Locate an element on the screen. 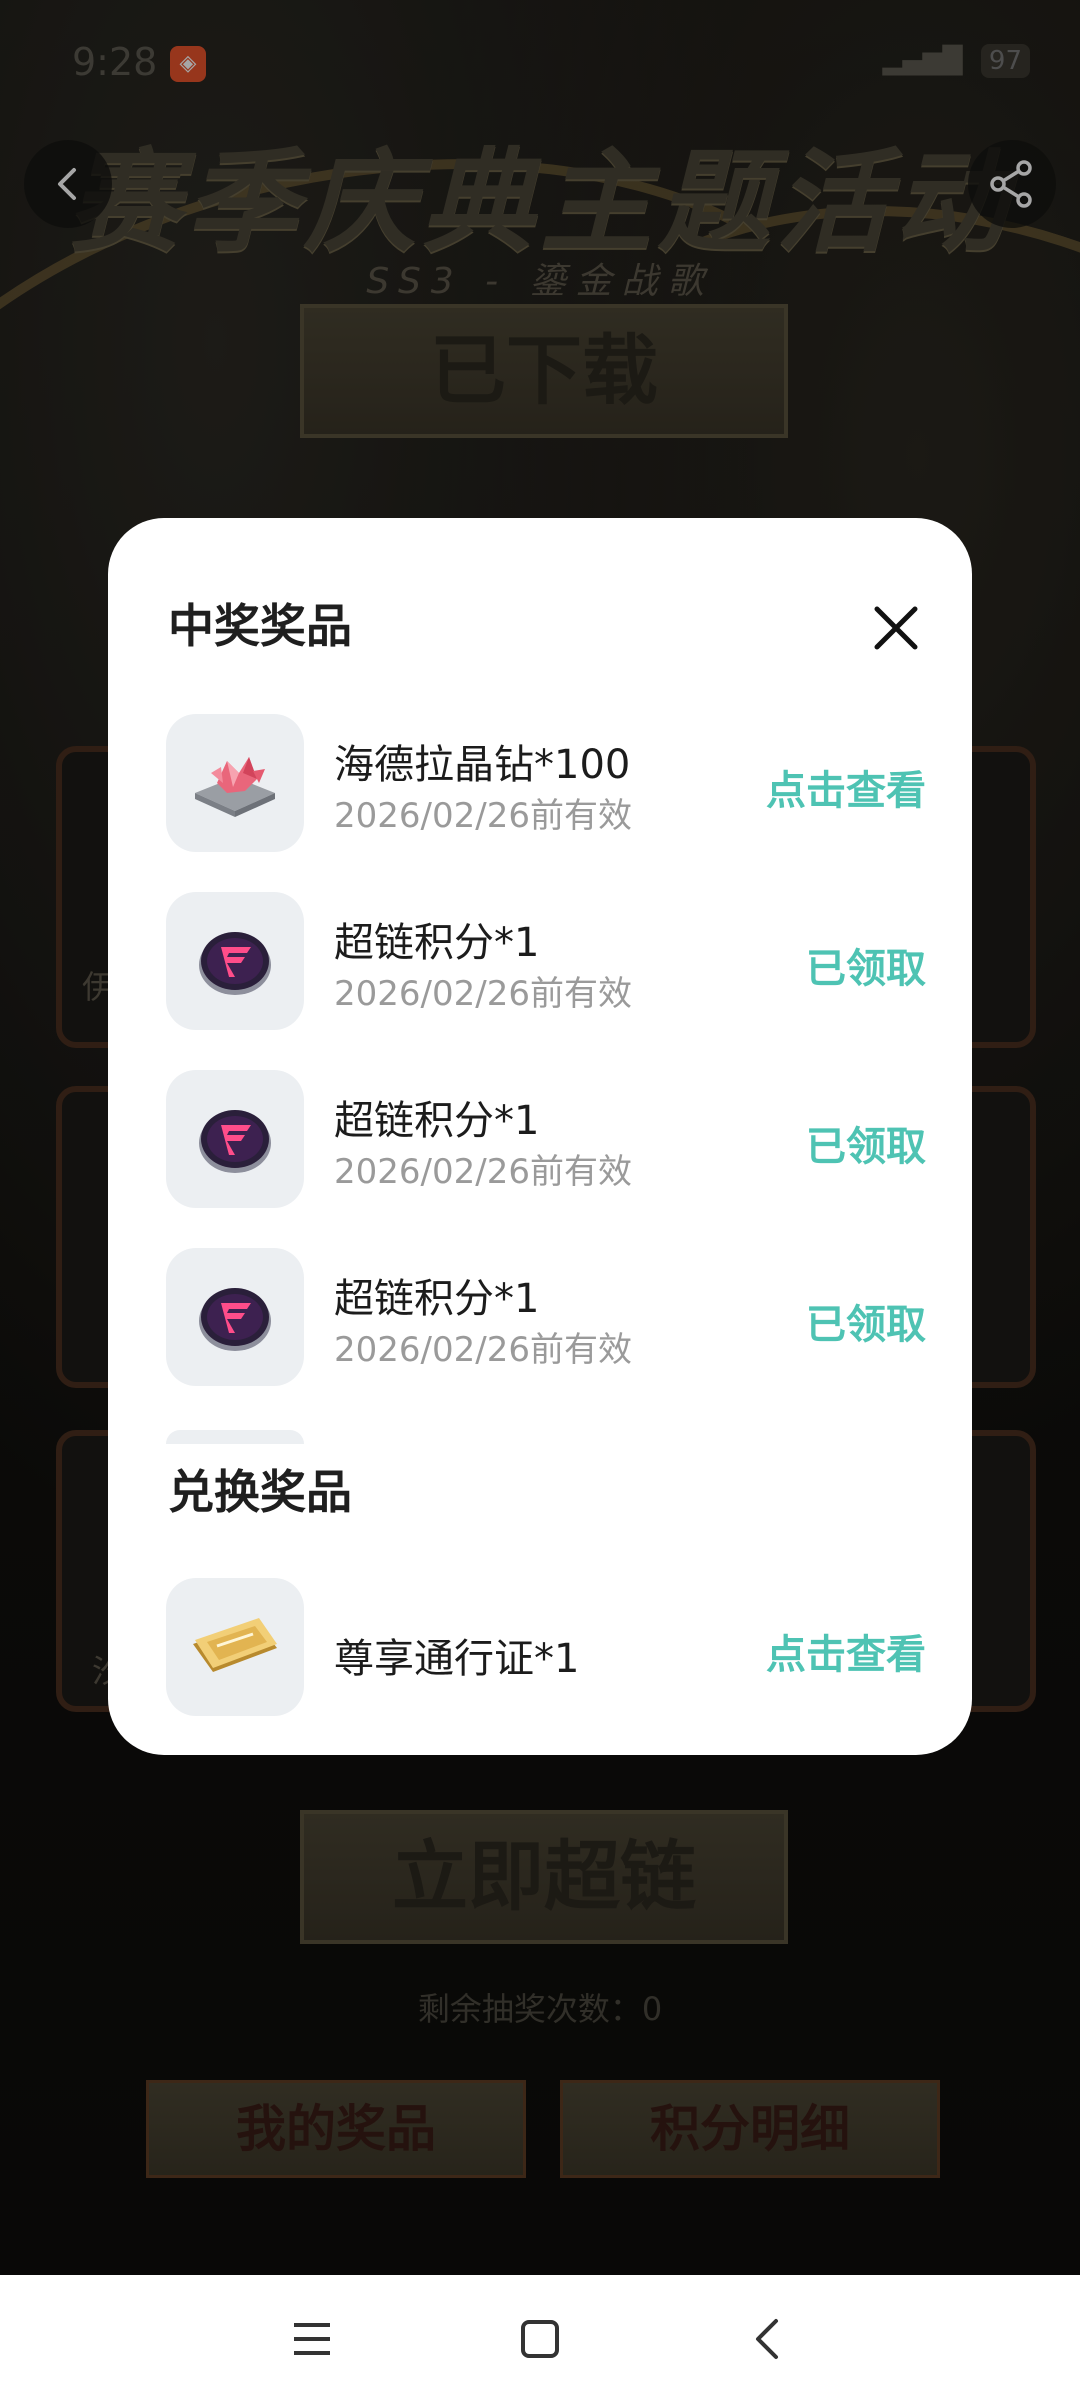  system-navigation-bar is located at coordinates (540, 2339).